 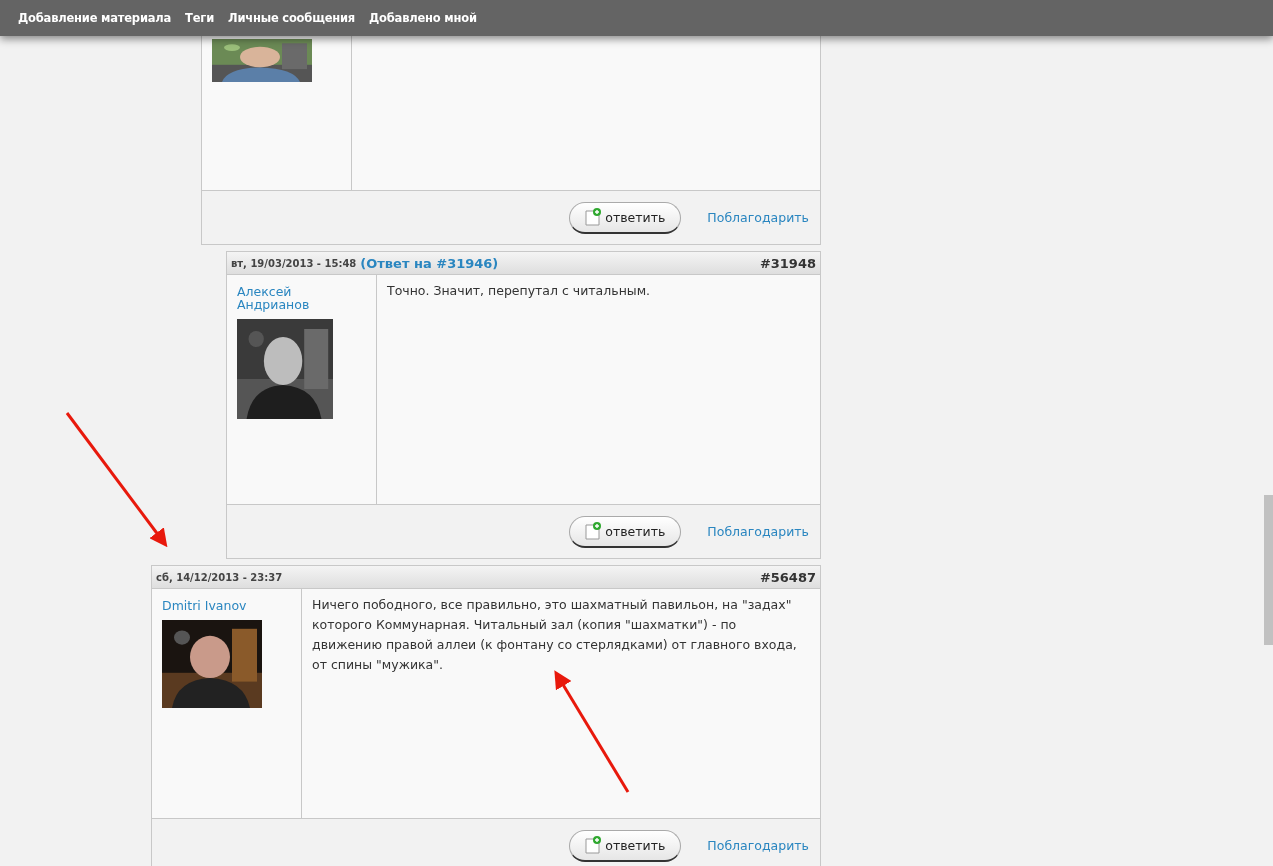 I want to click on nav-link: Добавление материала, so click(x=95, y=18).